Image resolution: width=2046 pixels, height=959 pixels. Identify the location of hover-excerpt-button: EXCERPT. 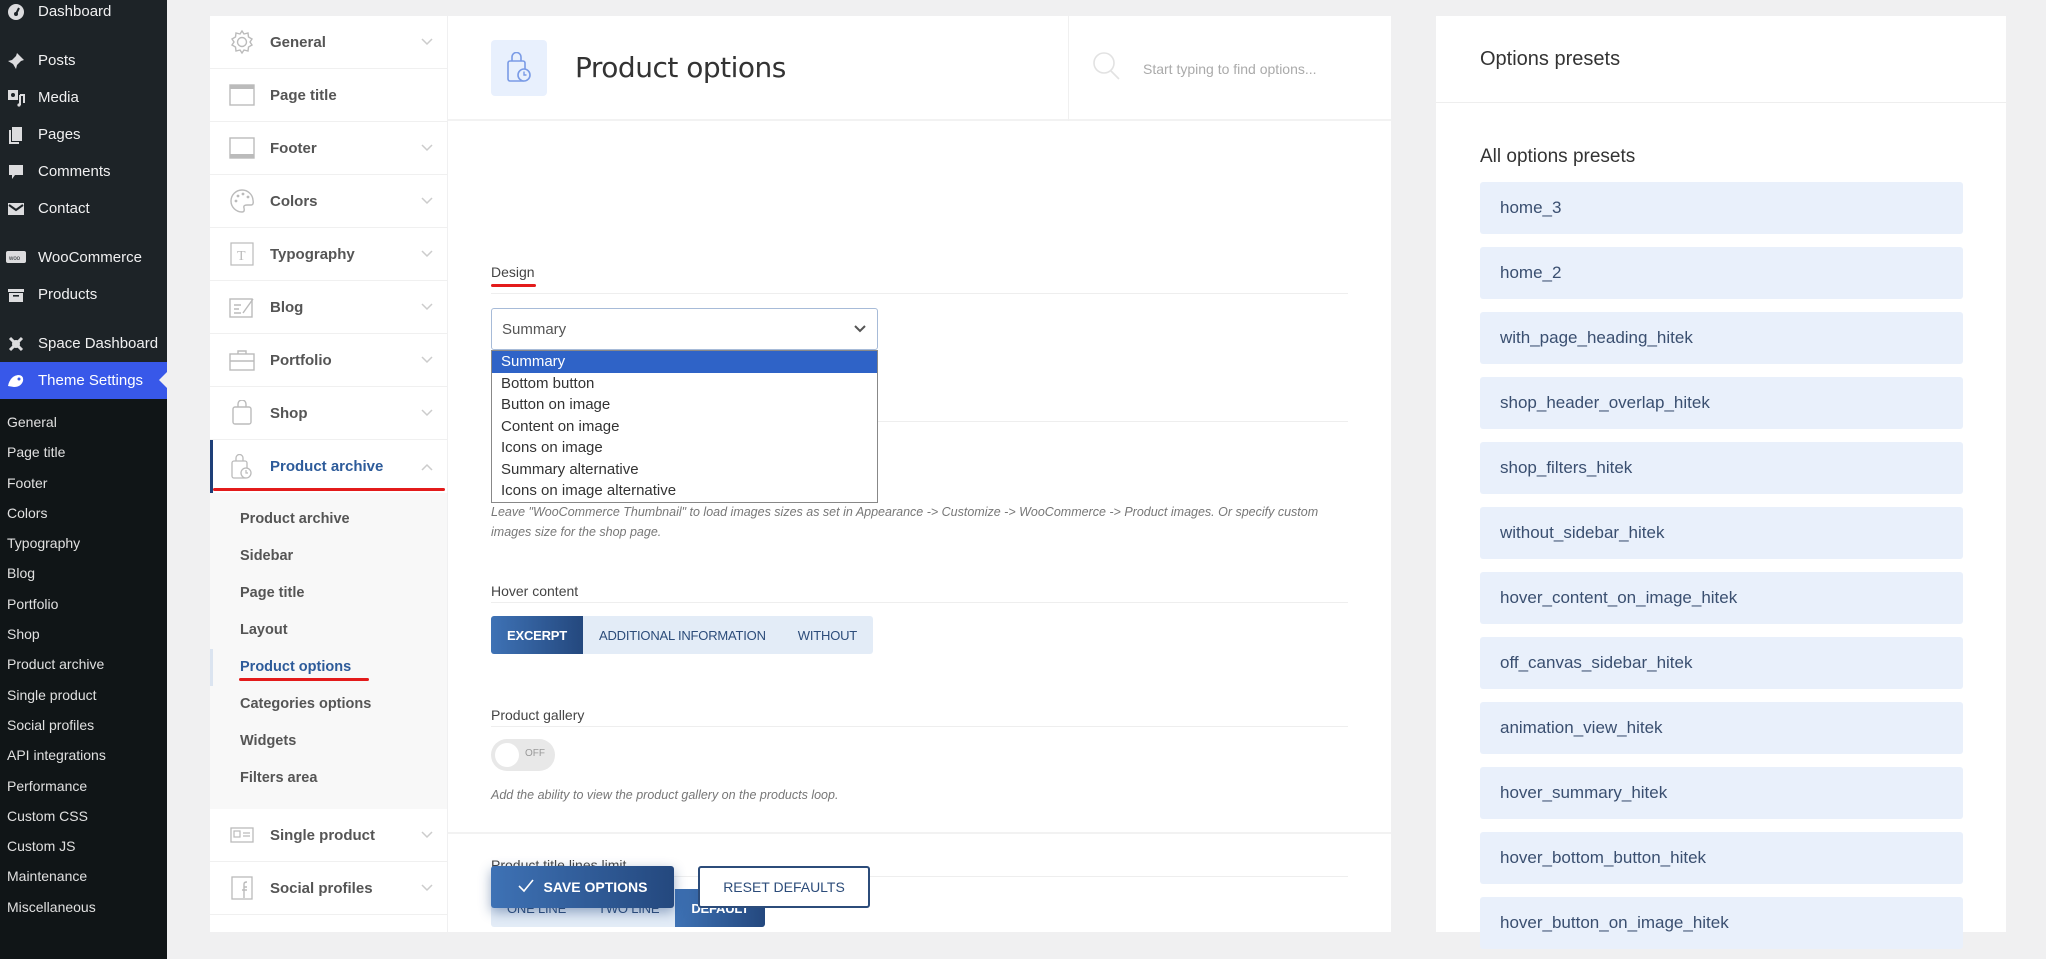
(537, 635).